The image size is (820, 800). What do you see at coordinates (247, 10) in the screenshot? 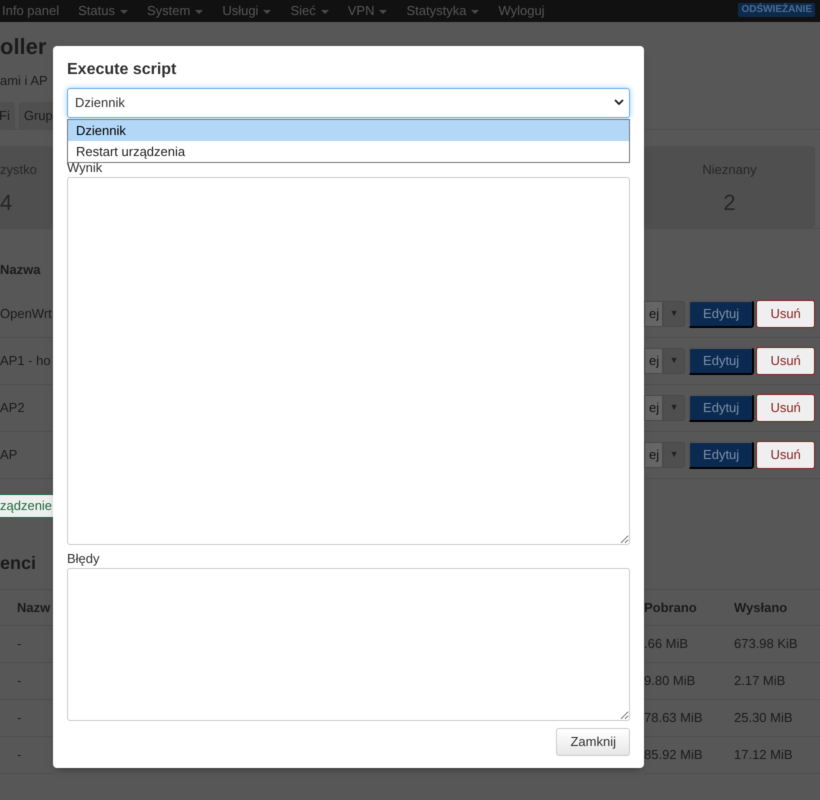
I see `nav-link: Usługi` at bounding box center [247, 10].